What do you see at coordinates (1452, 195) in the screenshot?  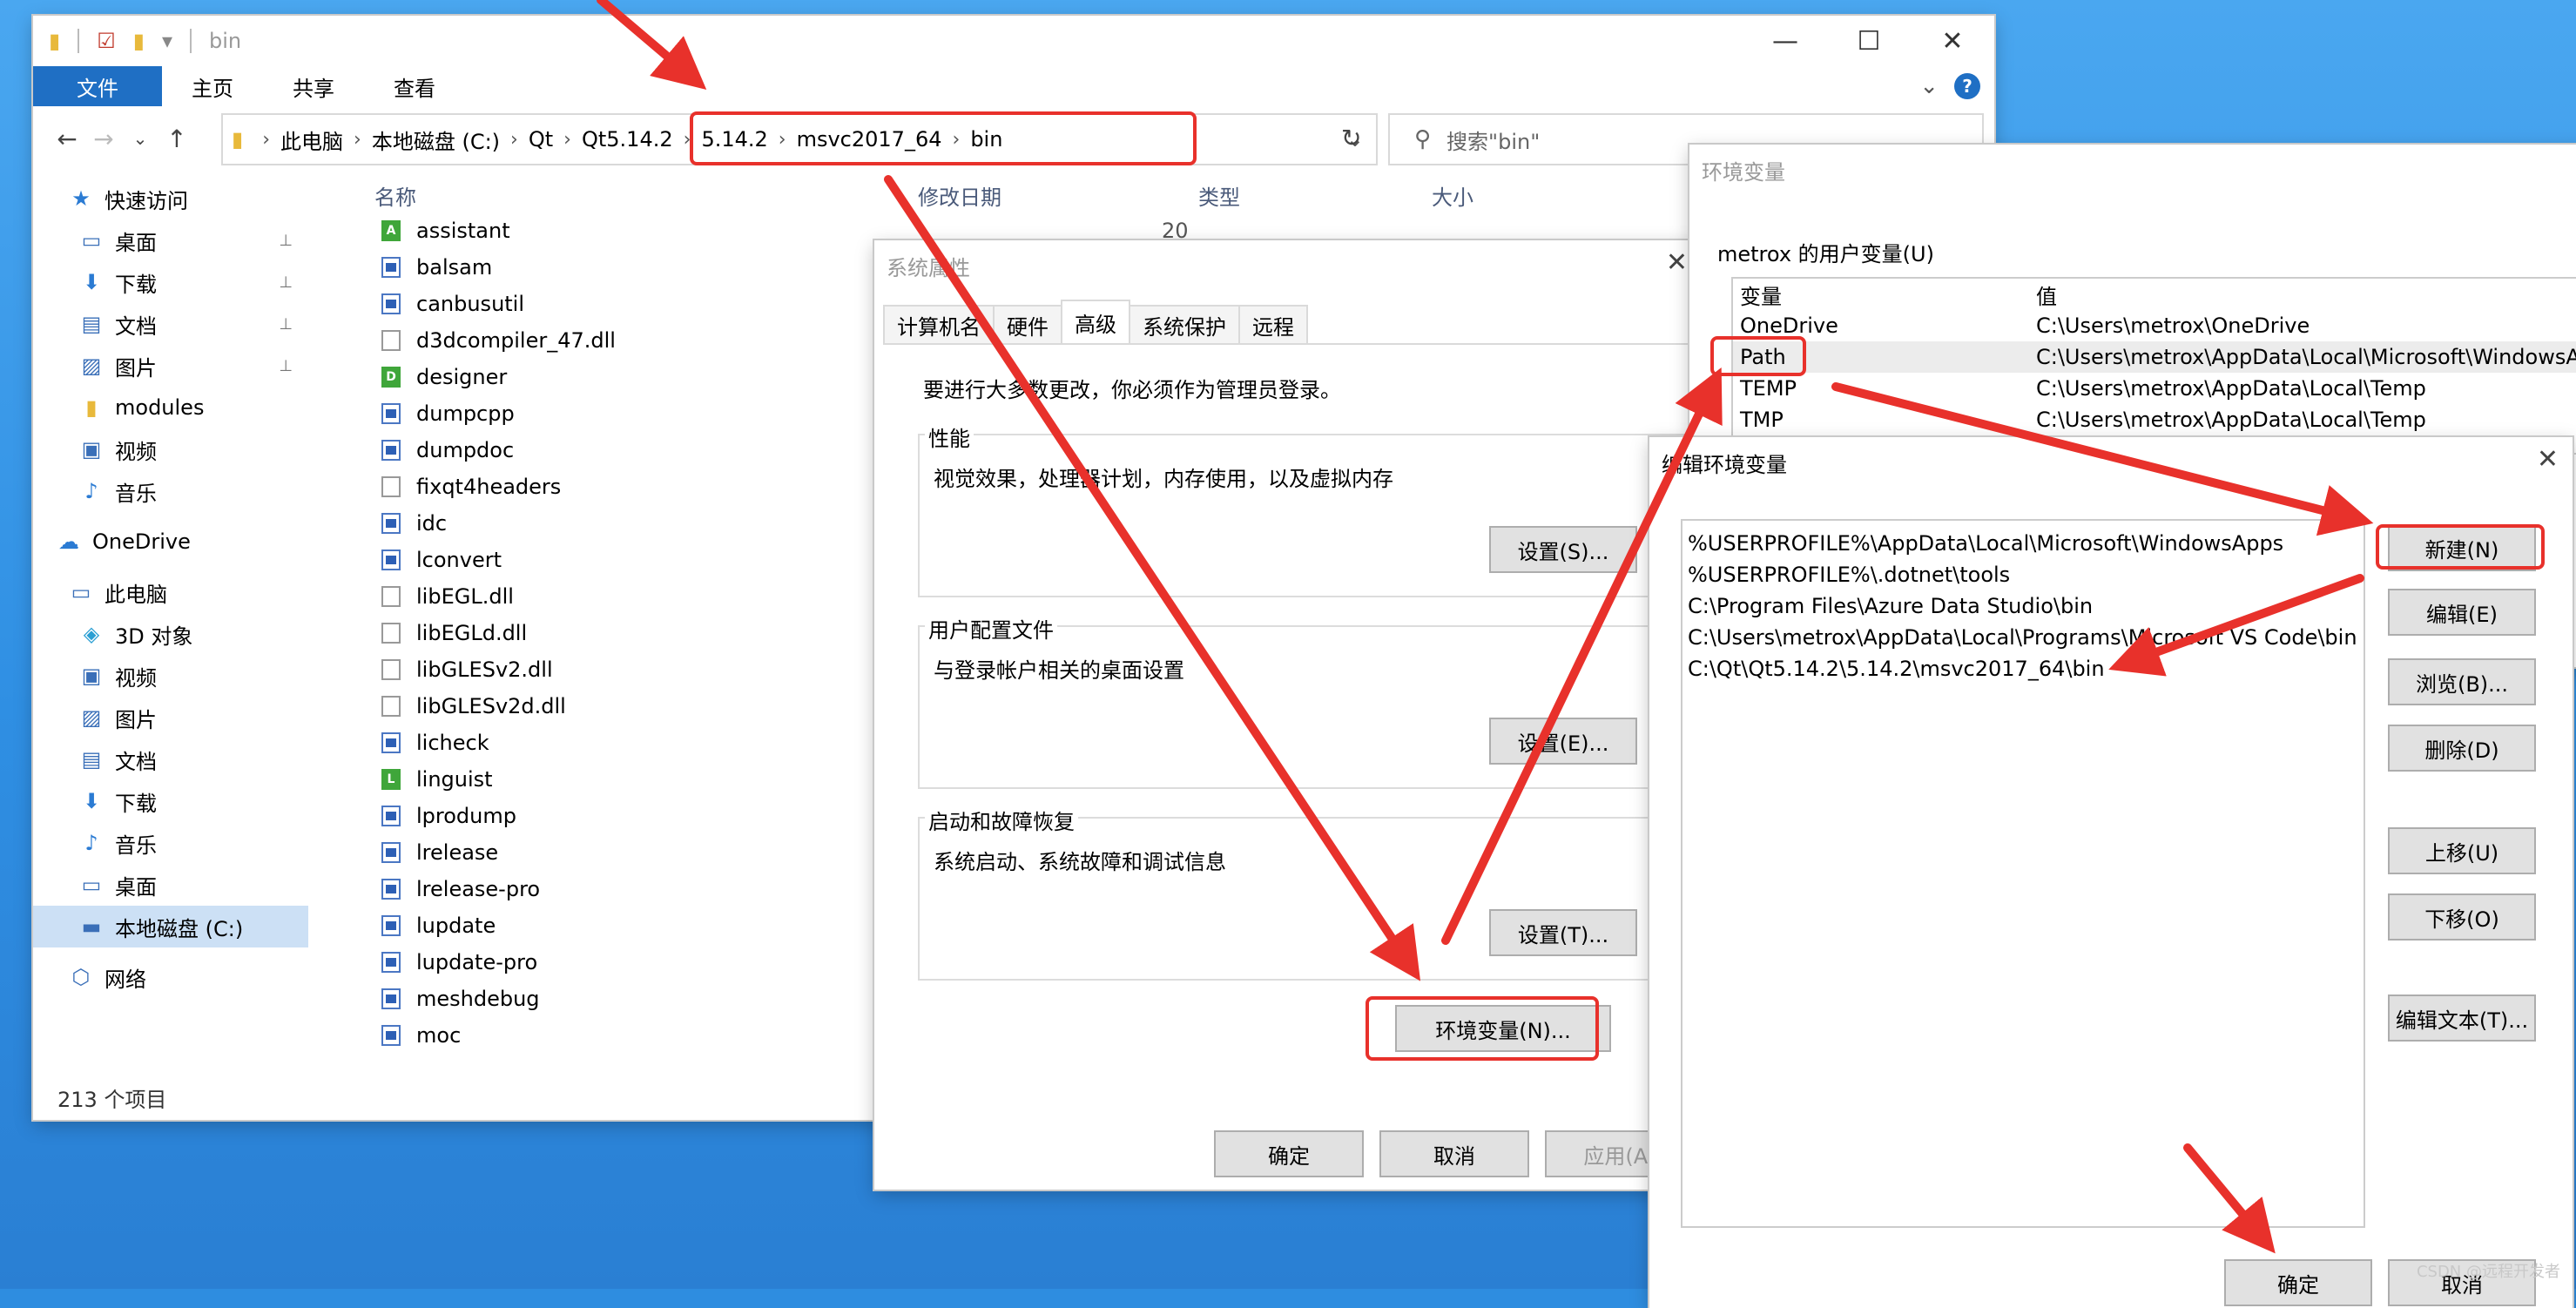 I see `col-size: 大小` at bounding box center [1452, 195].